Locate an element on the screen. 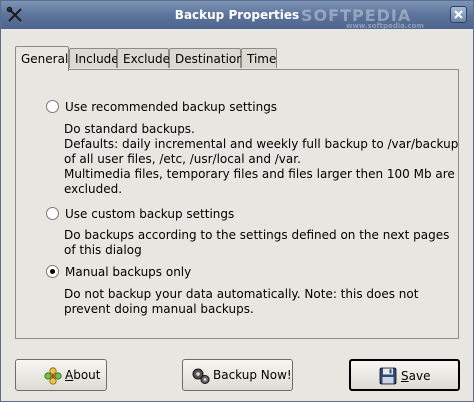  backup-now-label: Backup Now! is located at coordinates (252, 375).